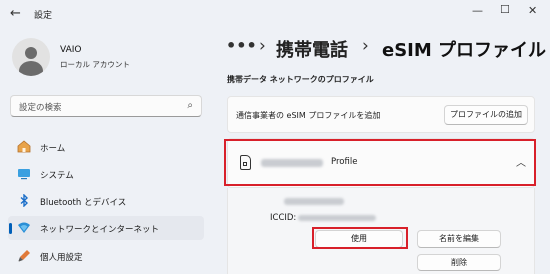 Image resolution: width=550 pixels, height=274 pixels. Describe the element at coordinates (359, 239) in the screenshot. I see `use-profile-button: 使用` at that location.